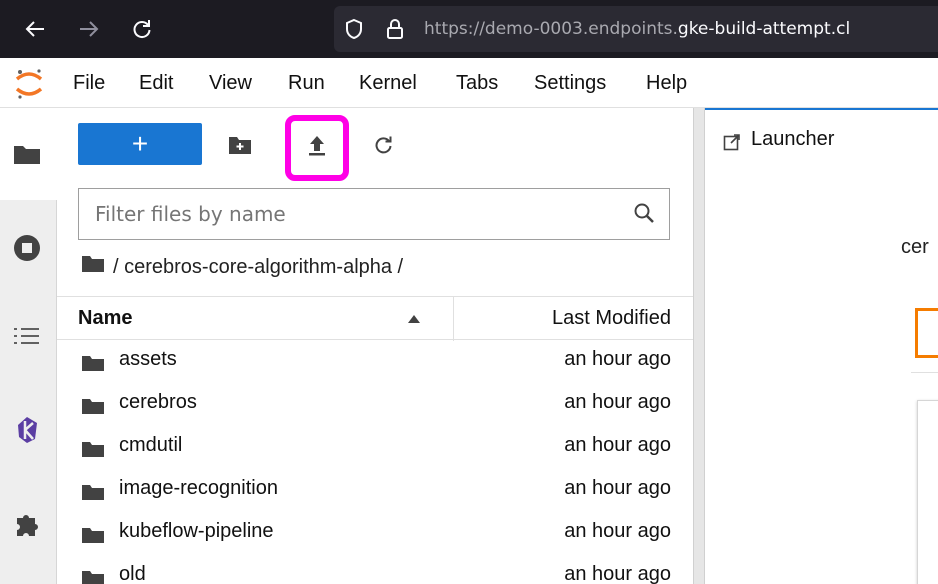 The width and height of the screenshot is (938, 584). Describe the element at coordinates (142, 29) in the screenshot. I see `reload-icon` at that location.